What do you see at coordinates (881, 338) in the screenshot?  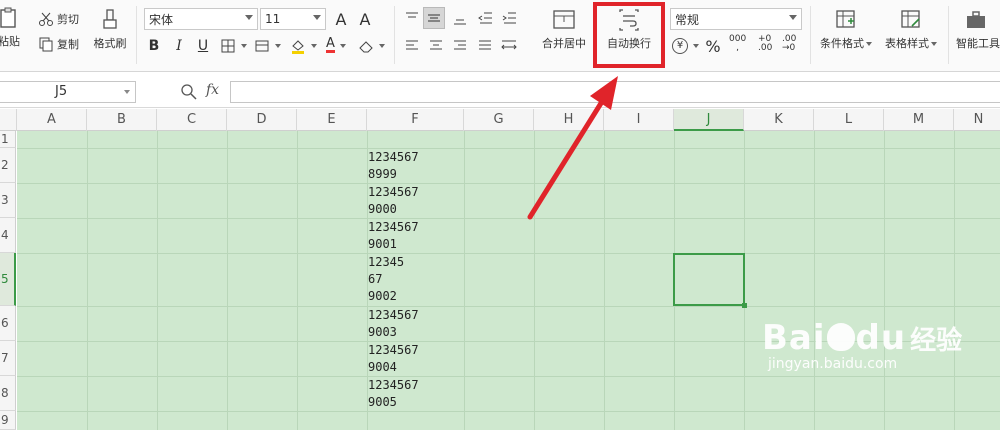 I see `watermark-brand-2: du` at bounding box center [881, 338].